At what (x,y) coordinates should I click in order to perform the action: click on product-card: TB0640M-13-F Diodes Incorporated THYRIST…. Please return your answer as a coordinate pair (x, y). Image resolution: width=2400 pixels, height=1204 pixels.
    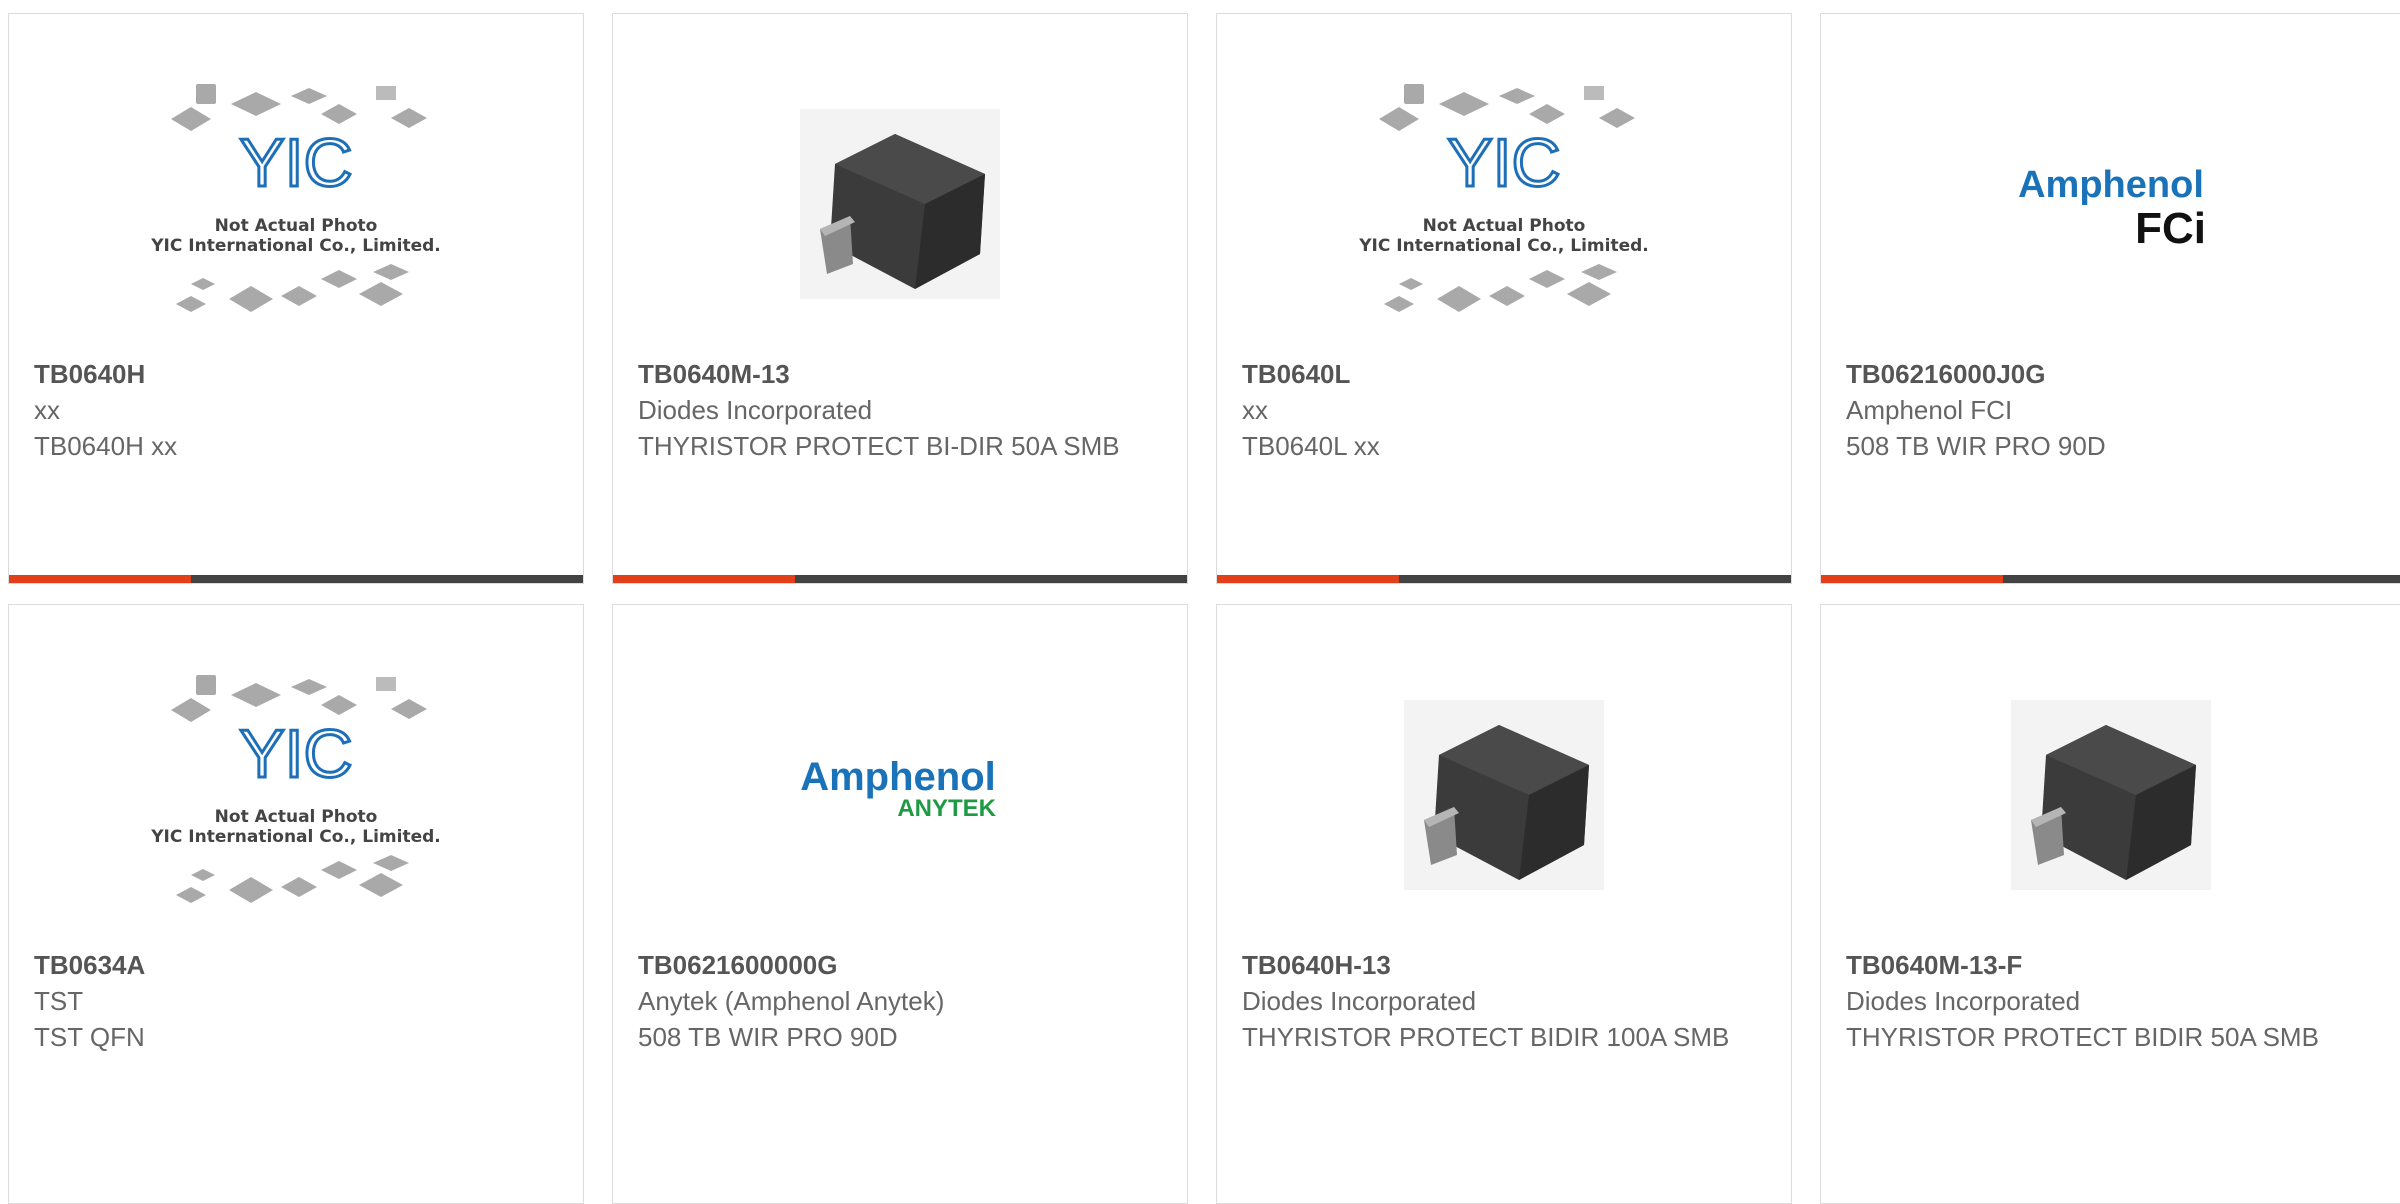
    Looking at the image, I should click on (2110, 904).